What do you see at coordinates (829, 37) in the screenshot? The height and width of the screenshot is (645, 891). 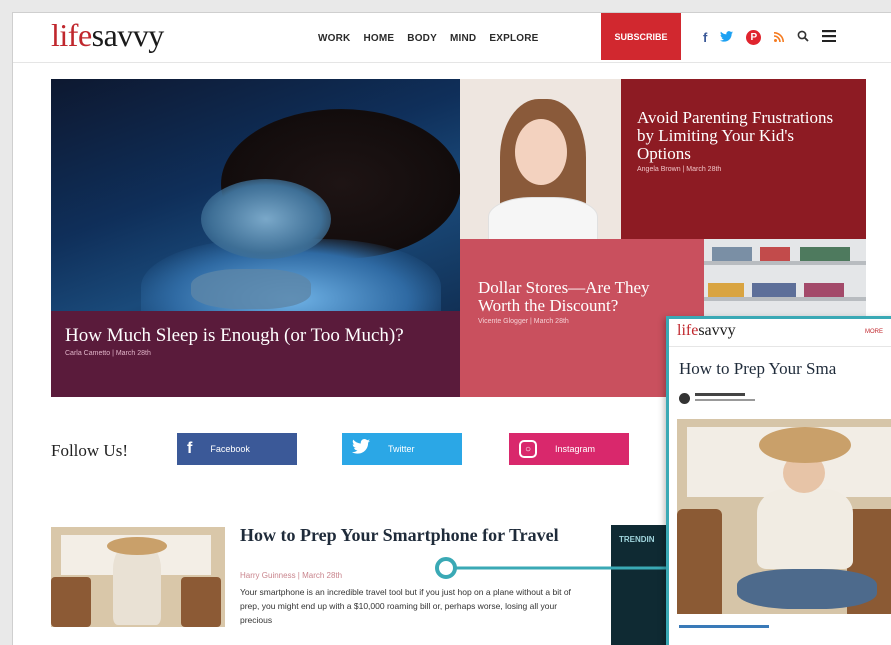 I see `menu-icon` at bounding box center [829, 37].